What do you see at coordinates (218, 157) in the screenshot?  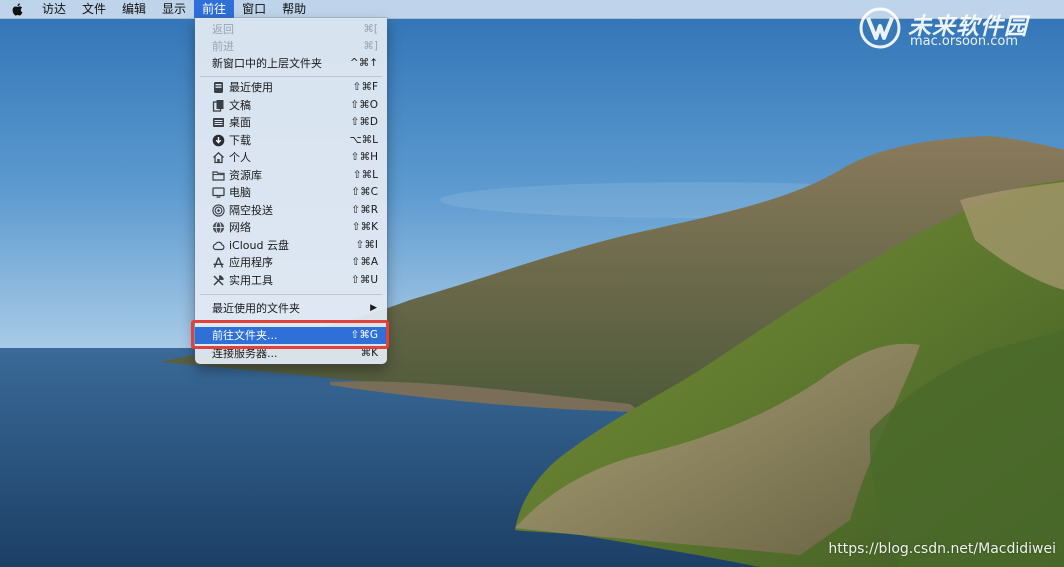 I see `home-icon` at bounding box center [218, 157].